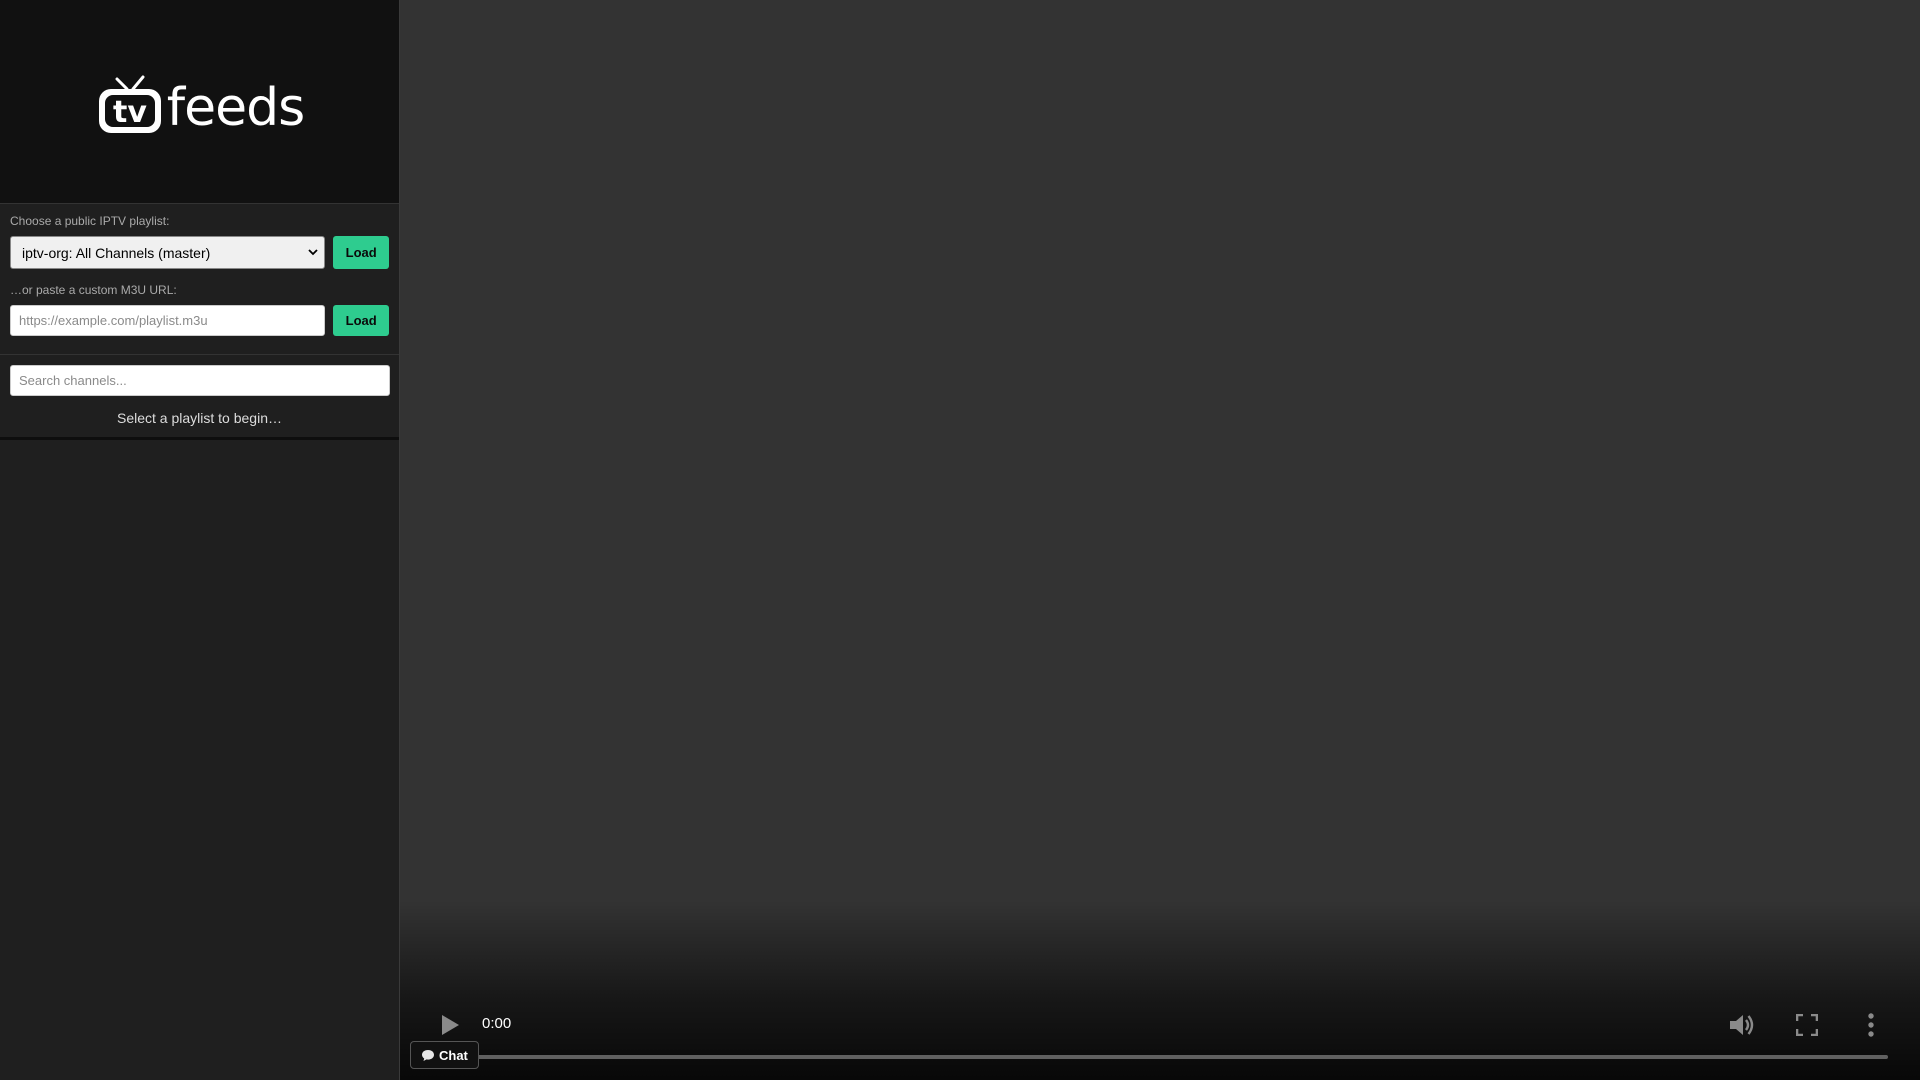 Image resolution: width=1920 pixels, height=1080 pixels. Describe the element at coordinates (1182, 1057) in the screenshot. I see `progress-bar` at that location.